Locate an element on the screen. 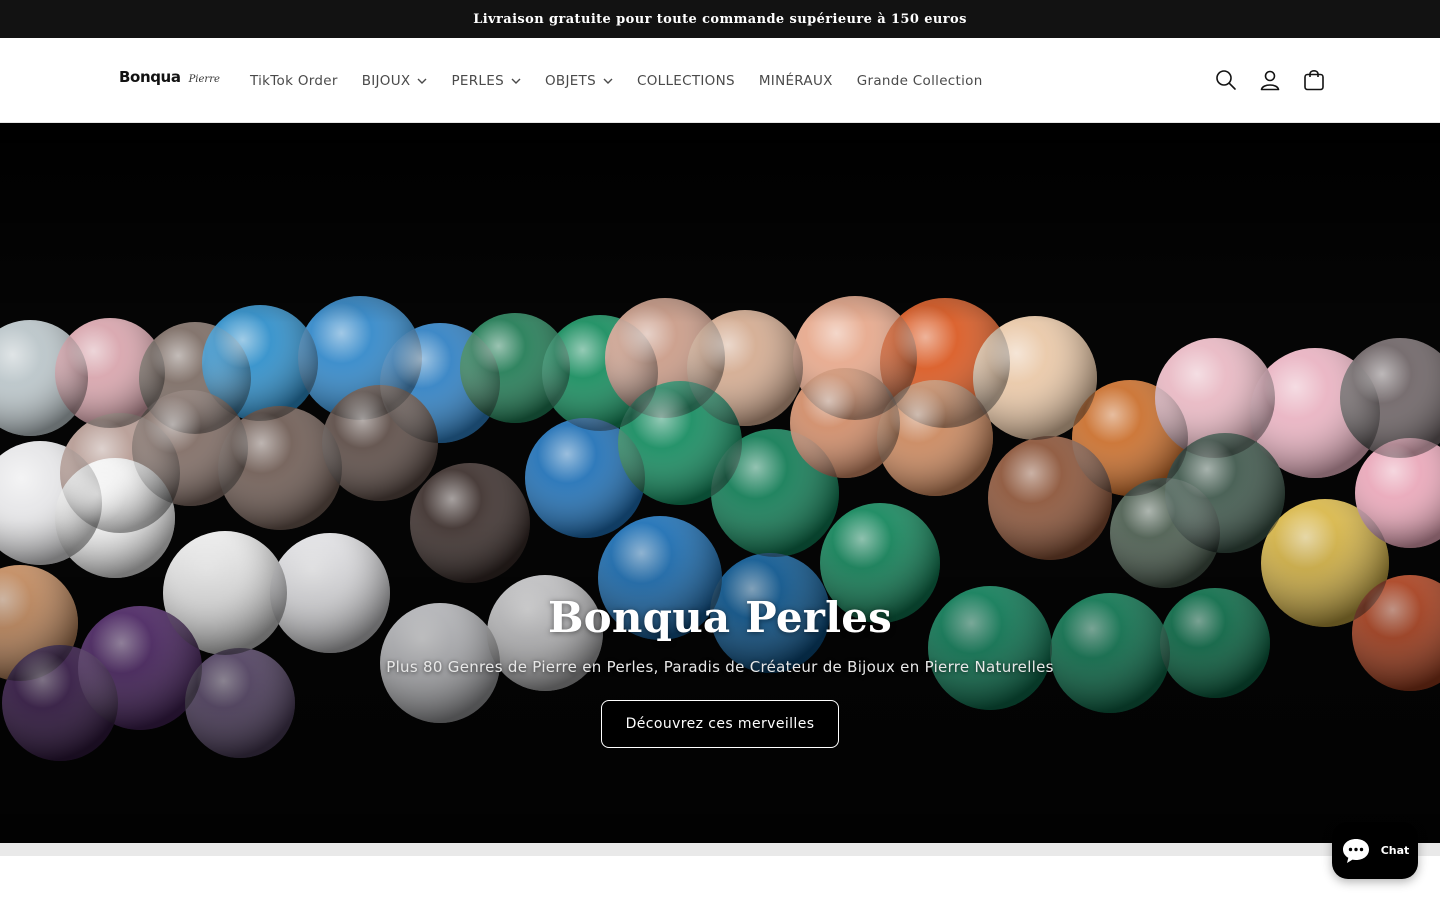 The image size is (1440, 900). nav-item-collections: COLLECTIONS is located at coordinates (686, 81).